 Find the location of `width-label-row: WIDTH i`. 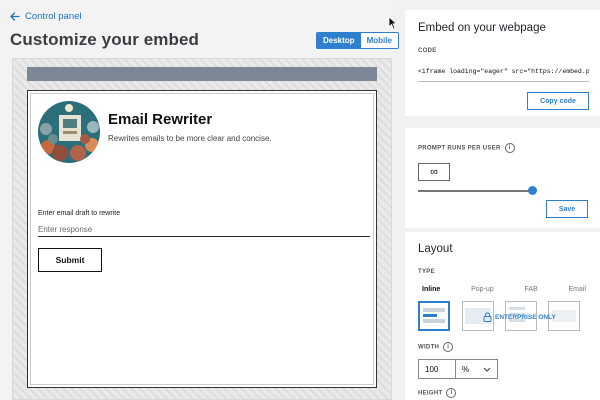

width-label-row: WIDTH i is located at coordinates (436, 347).